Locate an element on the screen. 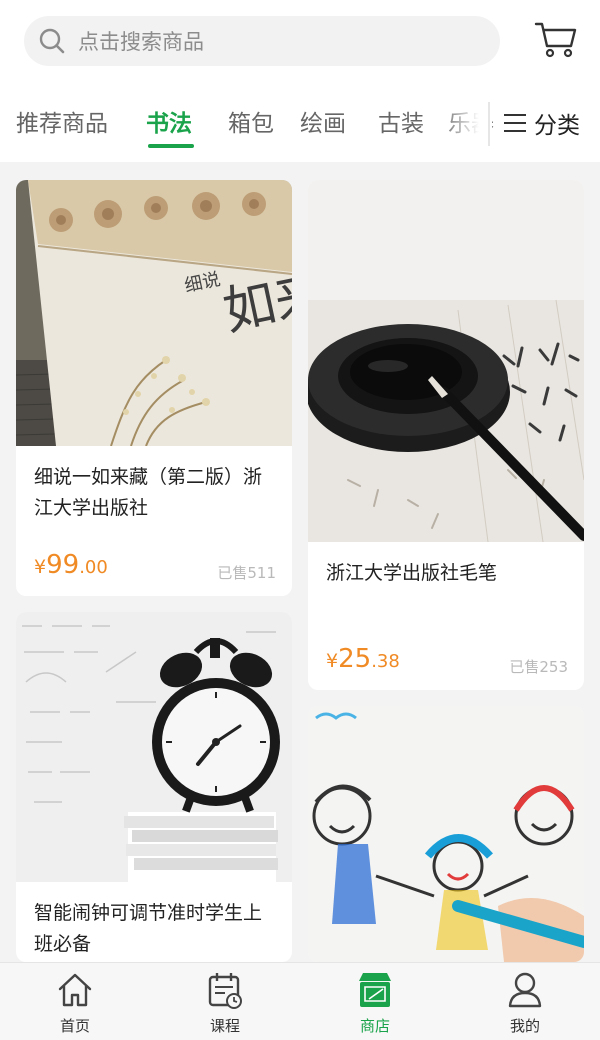  bottom-nav: 首页 课程 商店 我的 is located at coordinates (300, 1001).